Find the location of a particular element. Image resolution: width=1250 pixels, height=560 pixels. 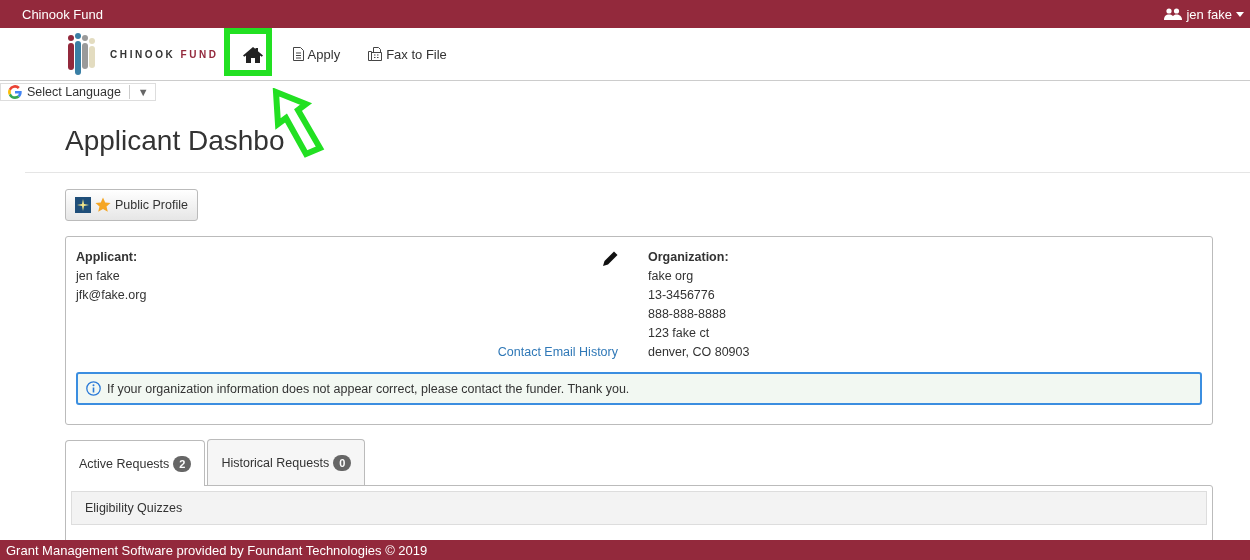

organization-detail: 123 fake ct is located at coordinates (679, 333).